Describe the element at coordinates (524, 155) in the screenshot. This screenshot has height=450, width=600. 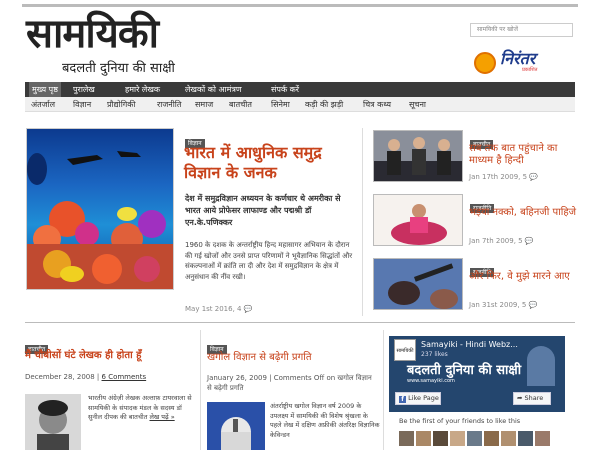
I see `side-post-1-title: सब तक बात पहुंचाने का माध्यम है हिन्दी` at that location.